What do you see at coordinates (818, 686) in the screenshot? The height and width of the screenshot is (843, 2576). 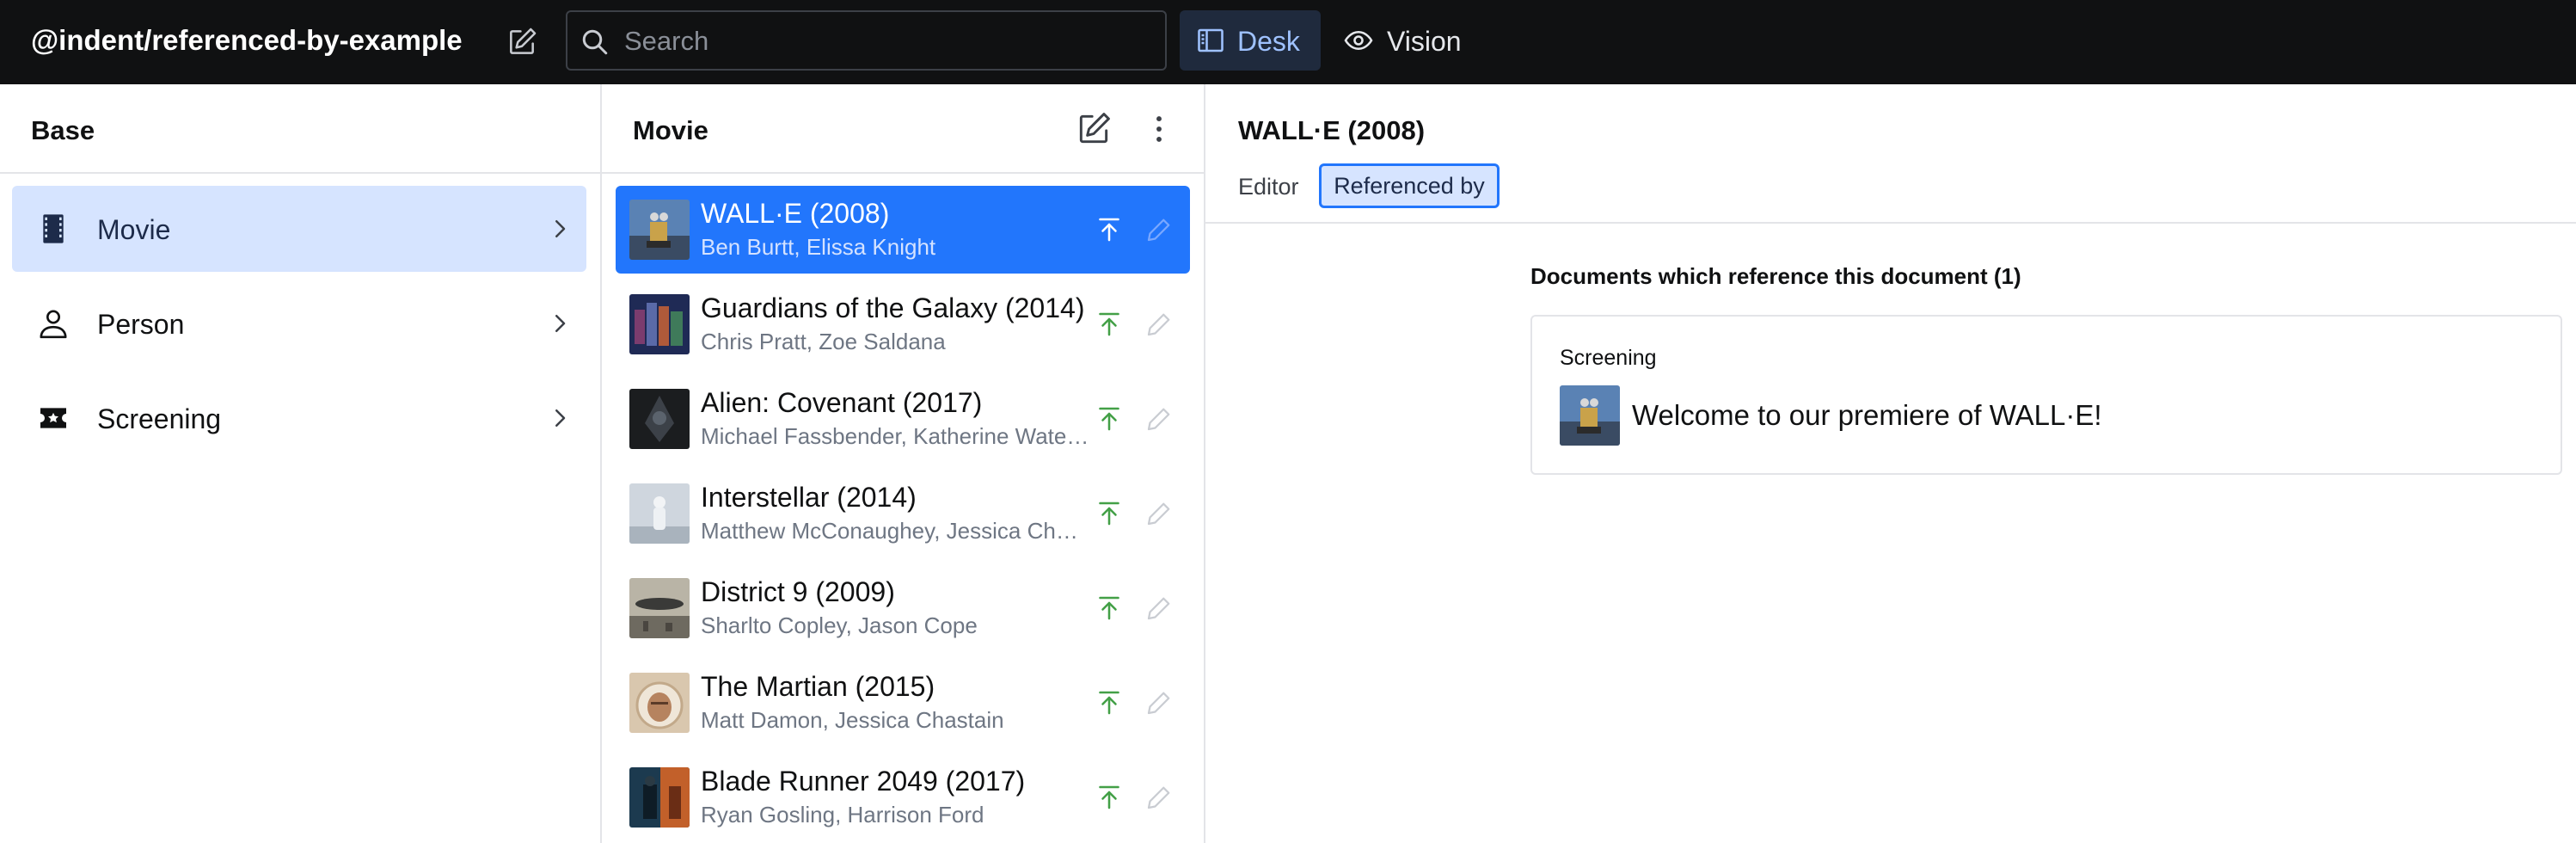 I see `movie-title: The Martian (2015)` at bounding box center [818, 686].